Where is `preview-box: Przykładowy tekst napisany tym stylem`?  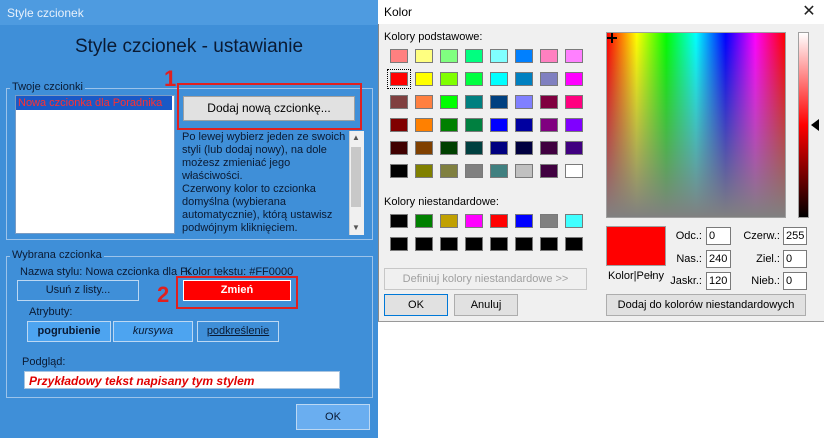
preview-box: Przykładowy tekst napisany tym stylem is located at coordinates (182, 380).